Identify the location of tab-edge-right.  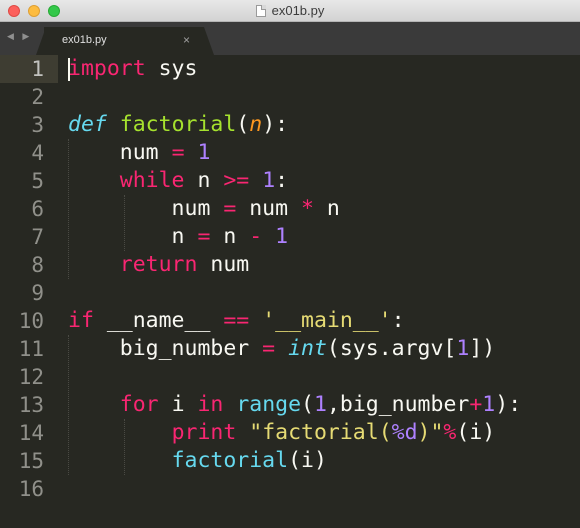
(209, 41).